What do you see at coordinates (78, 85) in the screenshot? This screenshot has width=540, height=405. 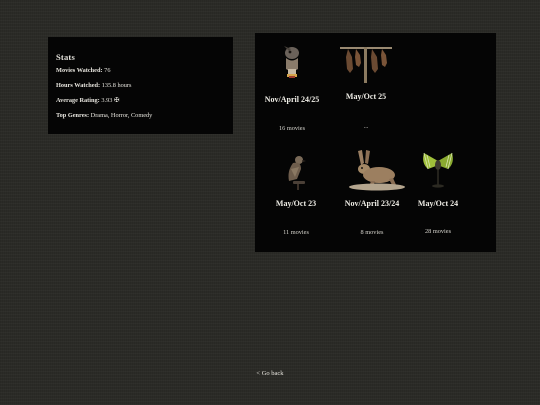 I see `stat-hours-watched-label: Hours Watched:` at bounding box center [78, 85].